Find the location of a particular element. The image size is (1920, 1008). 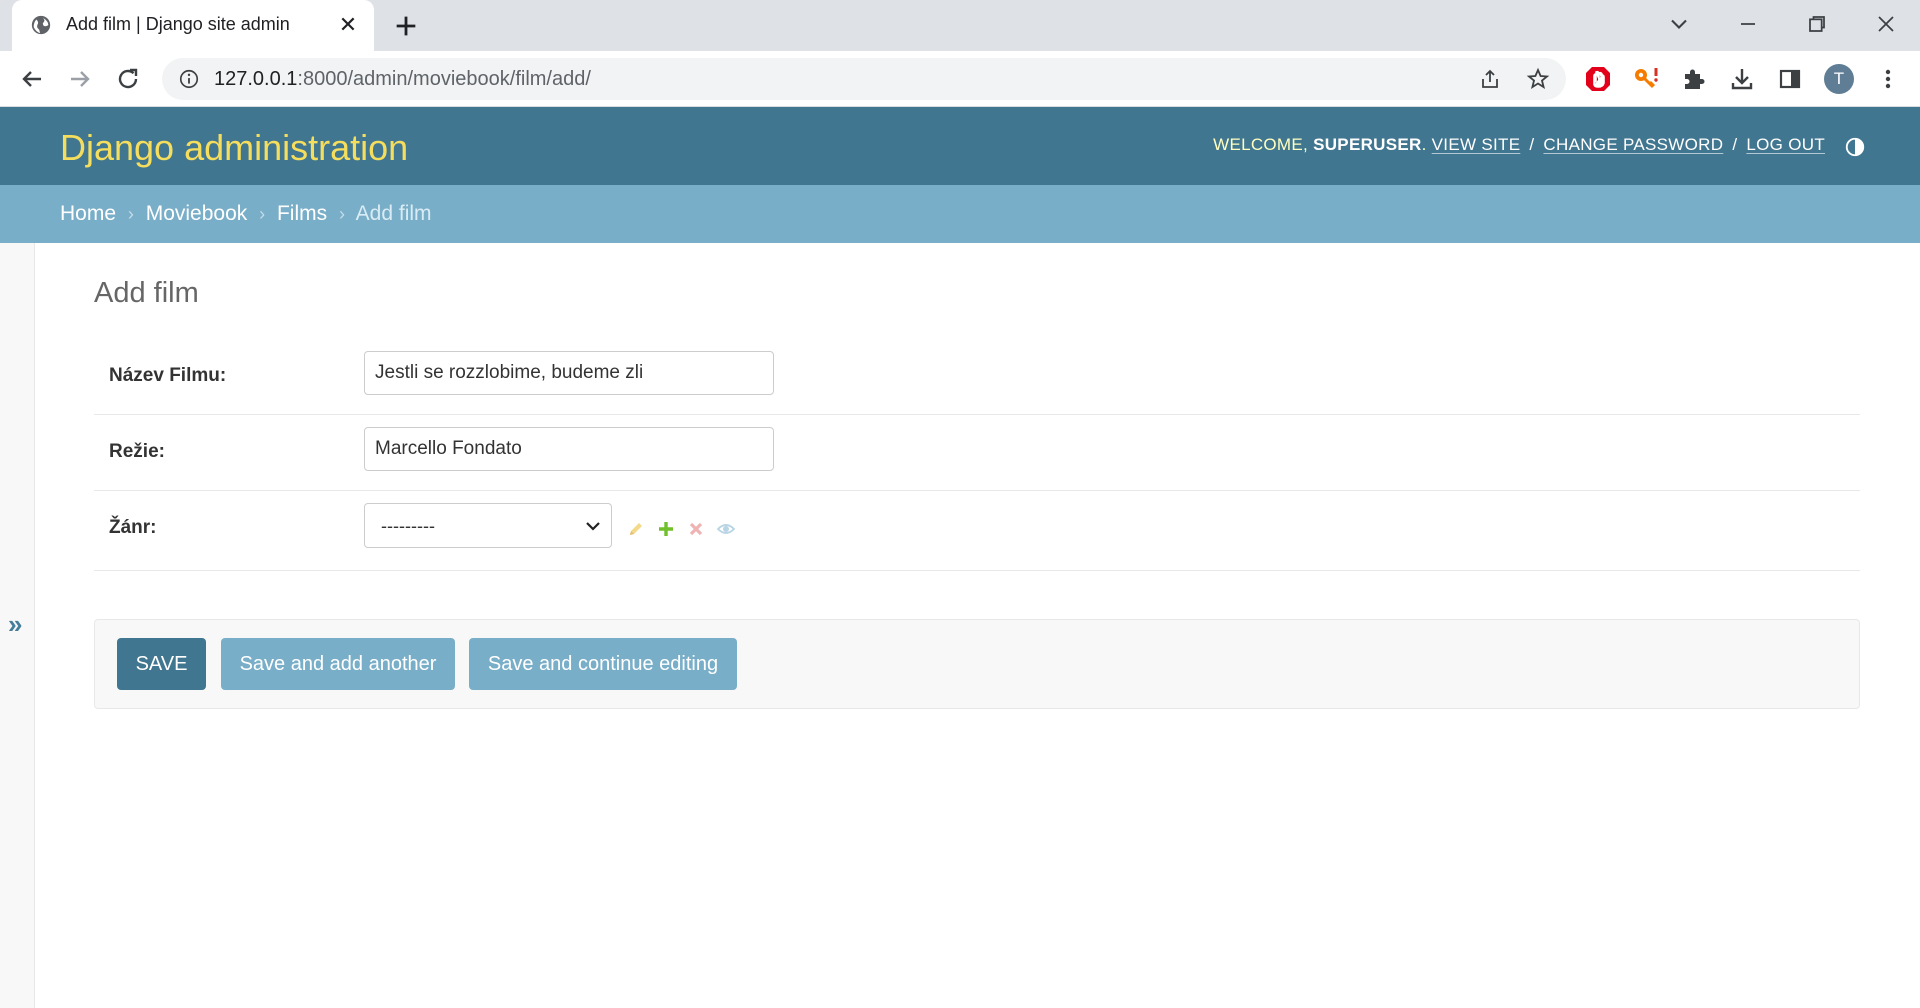

restore-icon is located at coordinates (1817, 24).